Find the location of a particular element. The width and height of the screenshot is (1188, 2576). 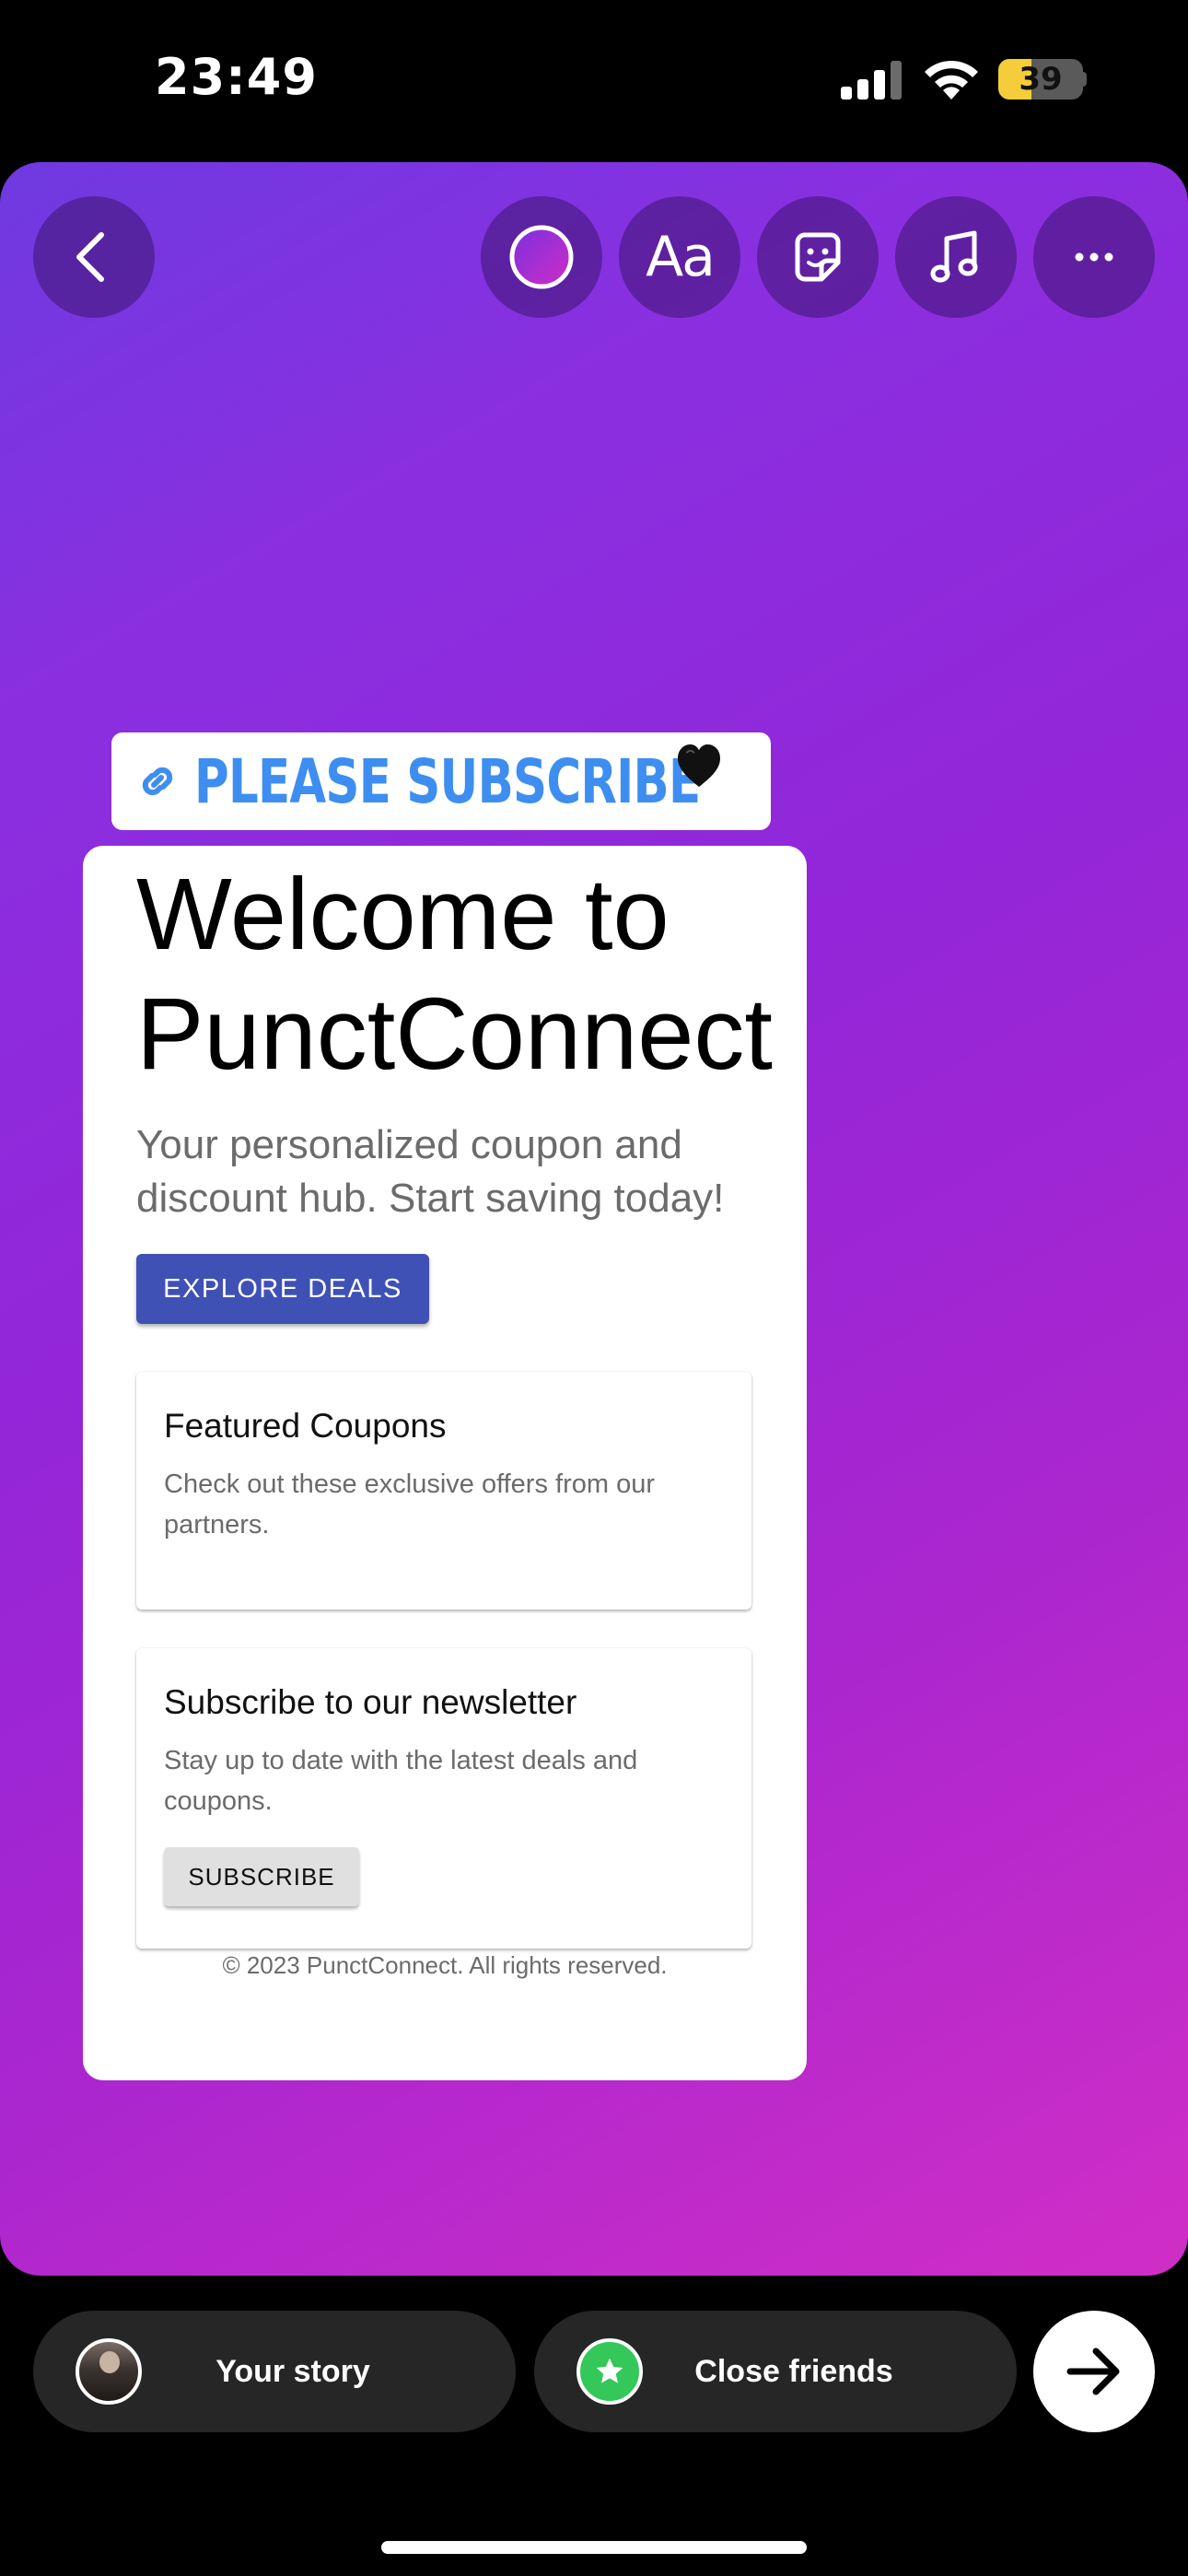

close-friends-label: Close friends is located at coordinates (793, 2371).